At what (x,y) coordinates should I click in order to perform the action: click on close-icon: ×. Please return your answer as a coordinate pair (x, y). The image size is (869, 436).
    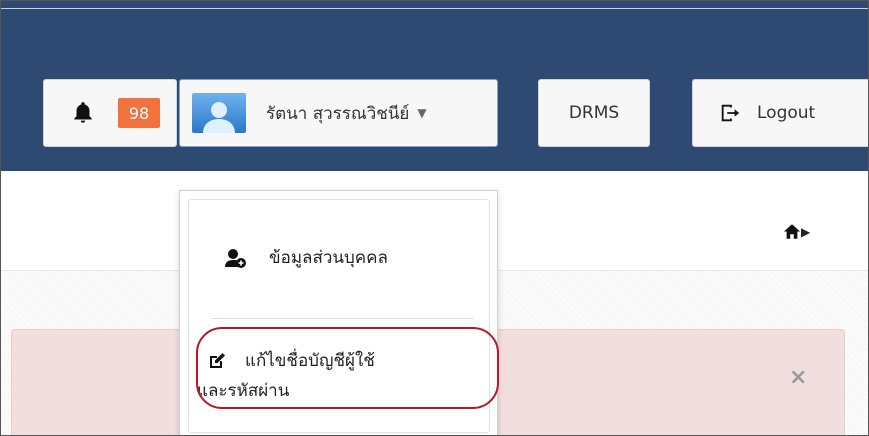
    Looking at the image, I should click on (798, 377).